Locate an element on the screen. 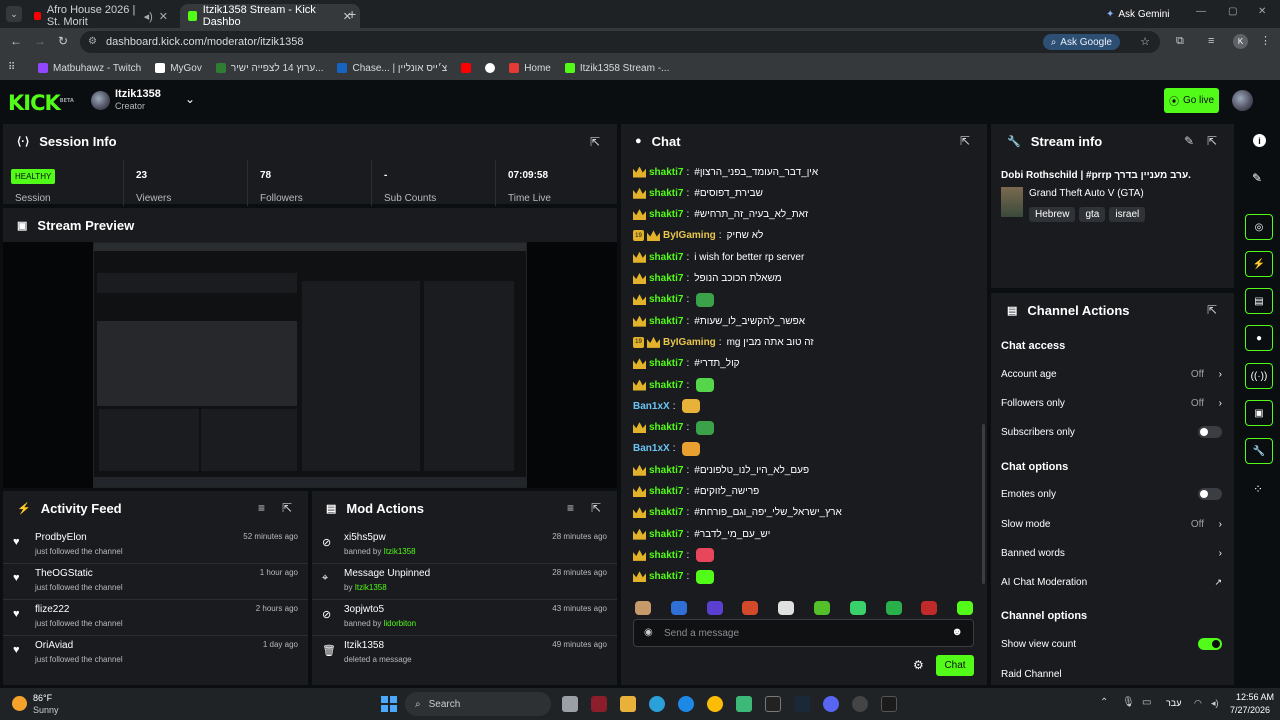  close-icon: ✕ is located at coordinates (163, 16).